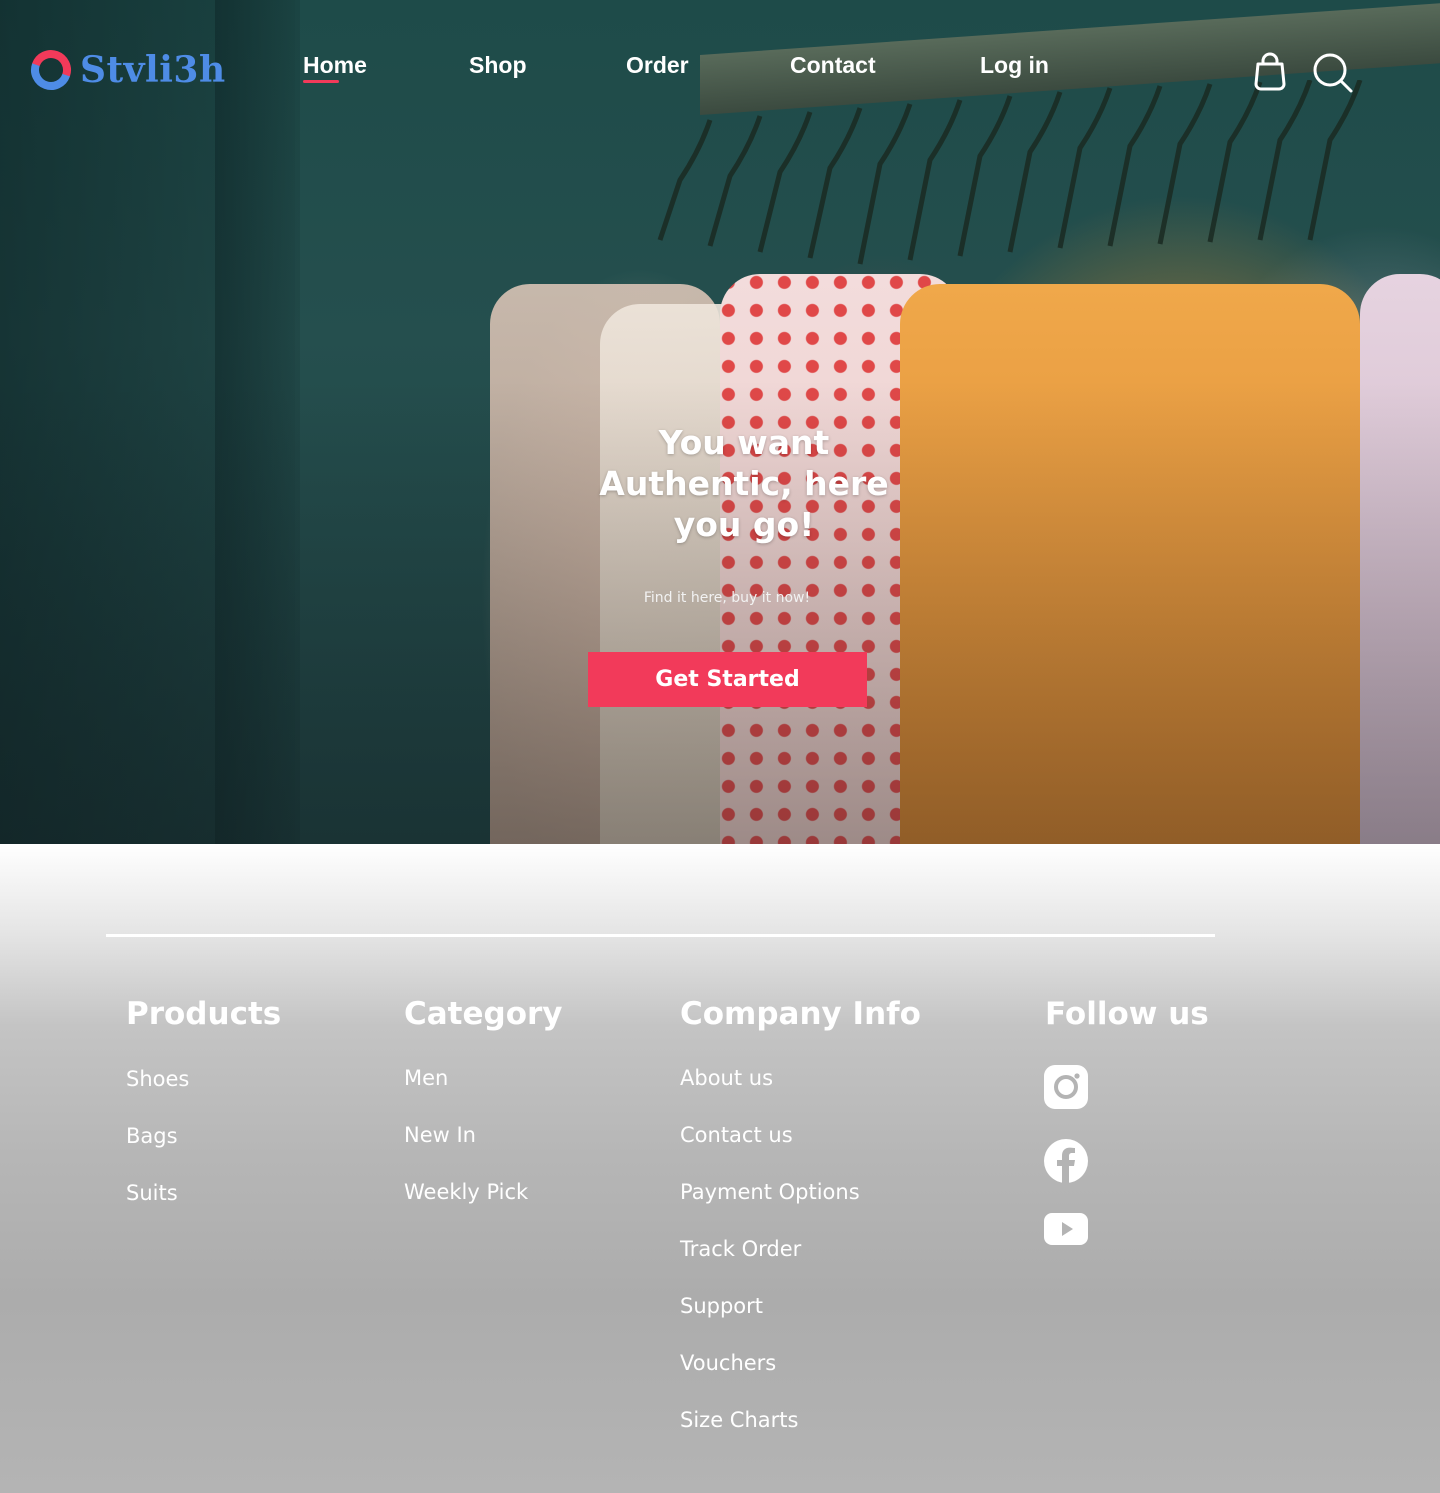  What do you see at coordinates (335, 65) in the screenshot?
I see `nav-home-link: Home` at bounding box center [335, 65].